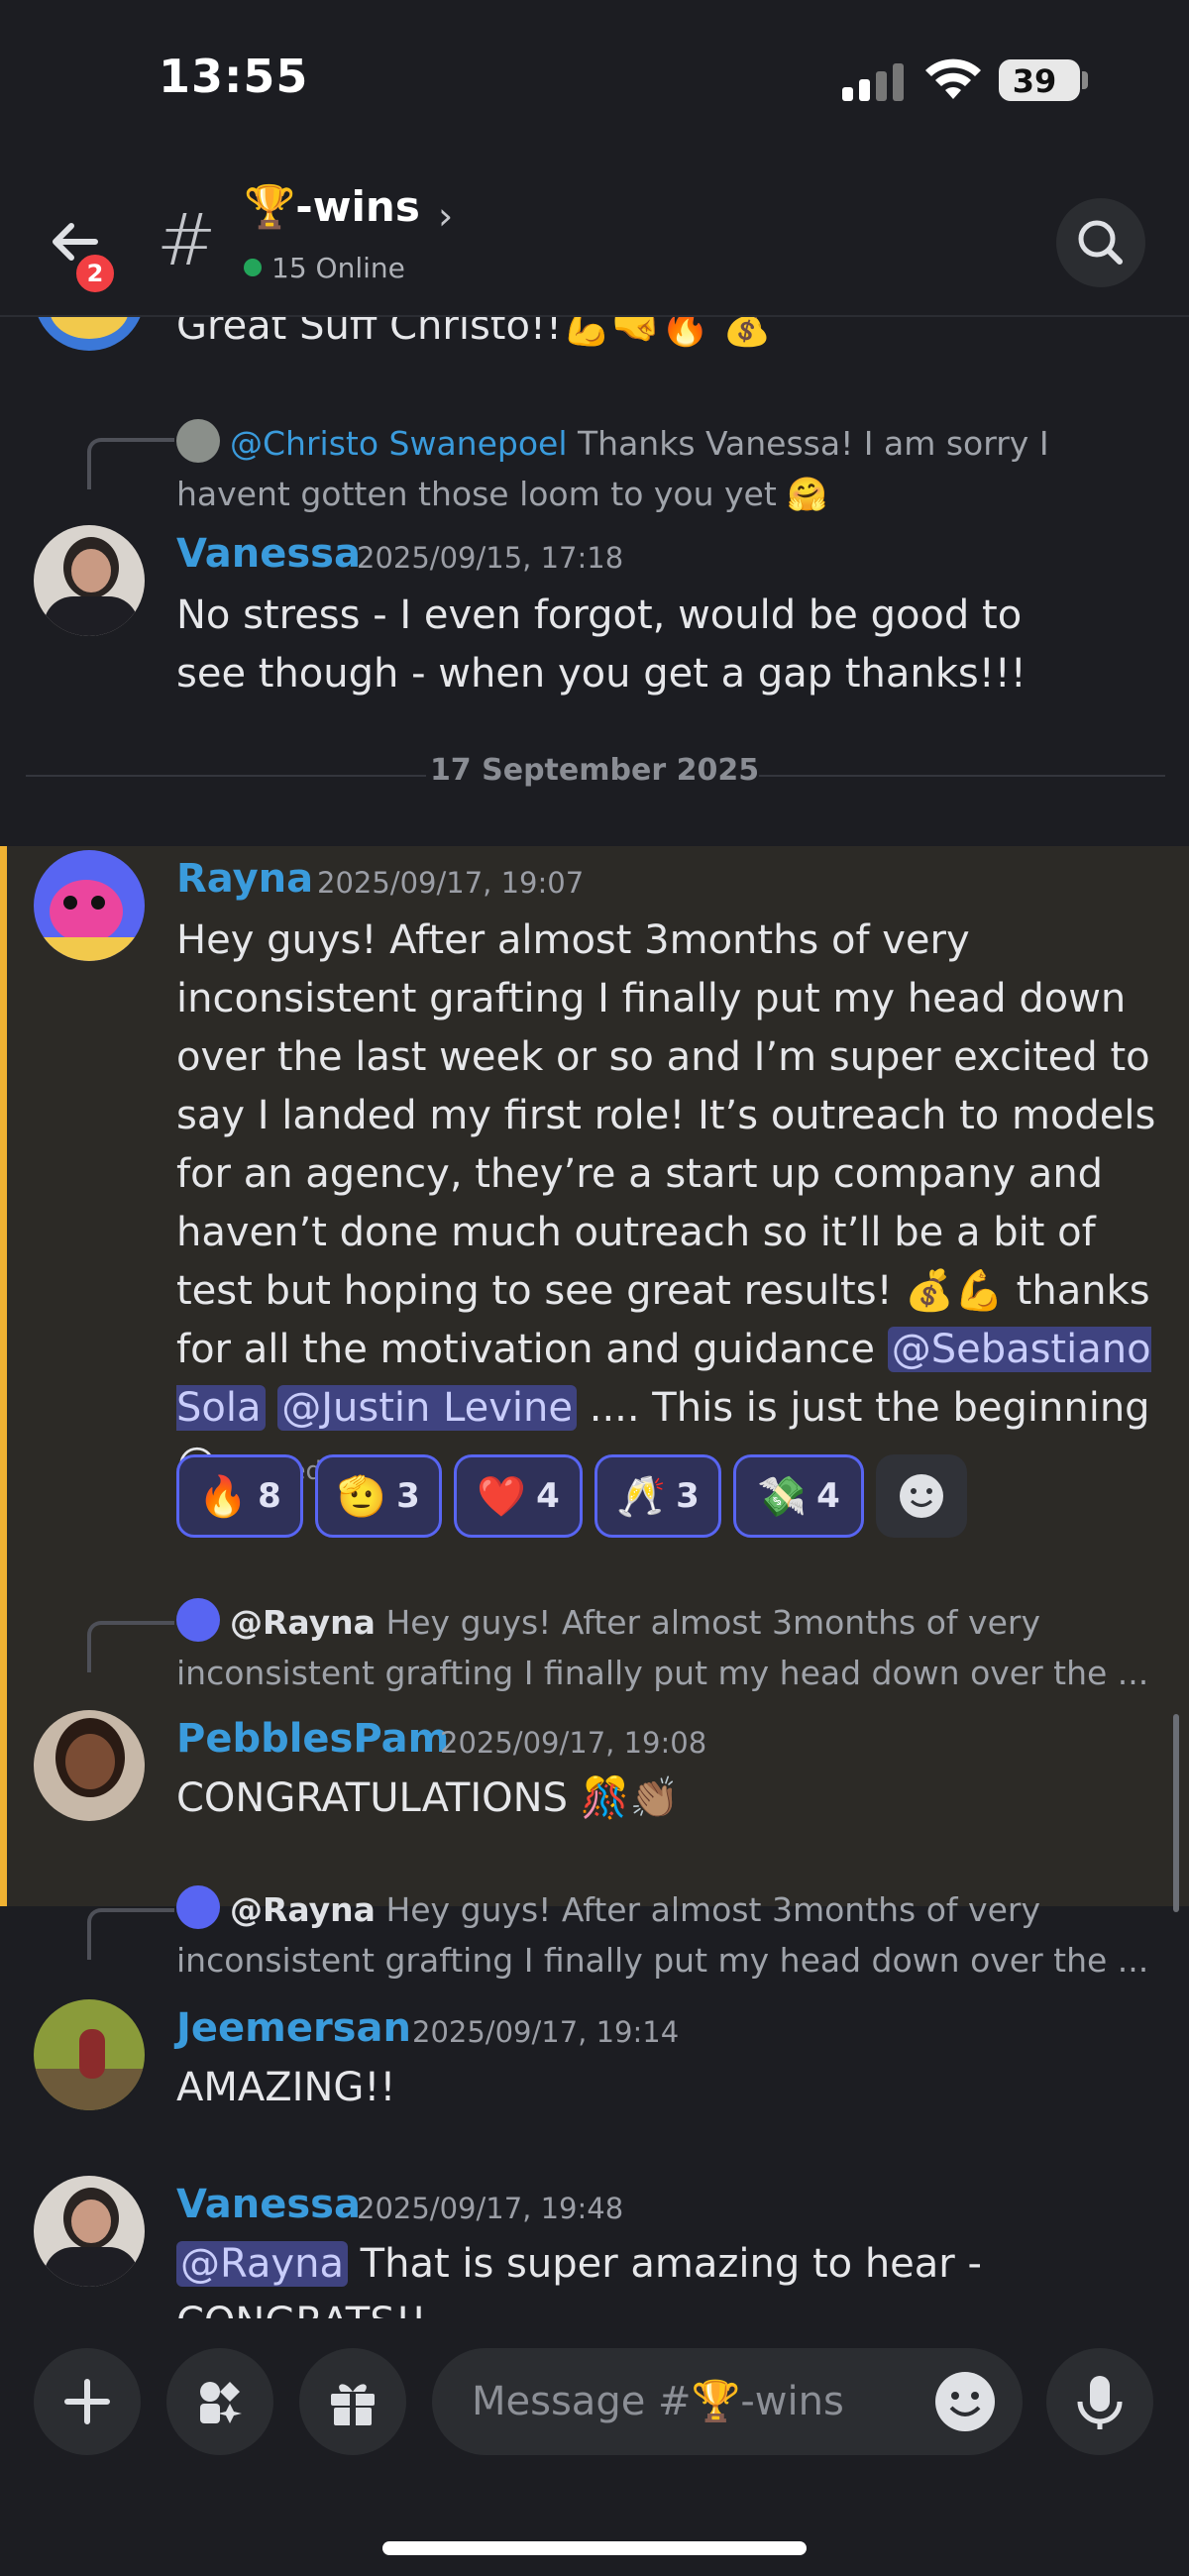 This screenshot has width=1189, height=2576. I want to click on search-icon, so click(1100, 243).